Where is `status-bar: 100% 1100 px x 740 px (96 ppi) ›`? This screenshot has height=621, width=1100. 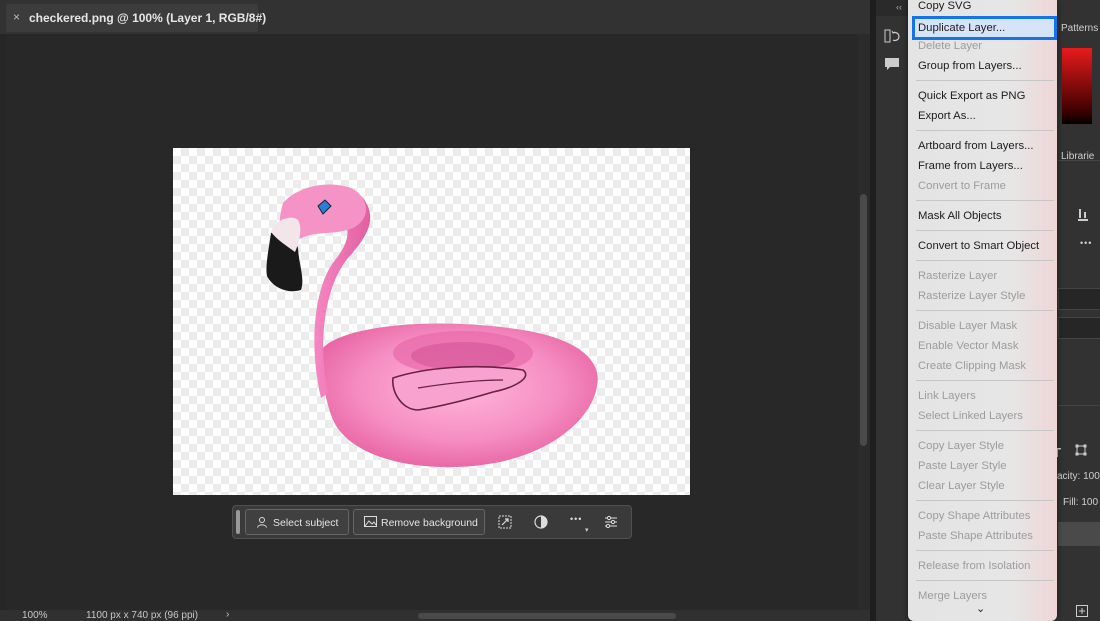
status-bar: 100% 1100 px x 740 px (96 ppi) › is located at coordinates (435, 615).